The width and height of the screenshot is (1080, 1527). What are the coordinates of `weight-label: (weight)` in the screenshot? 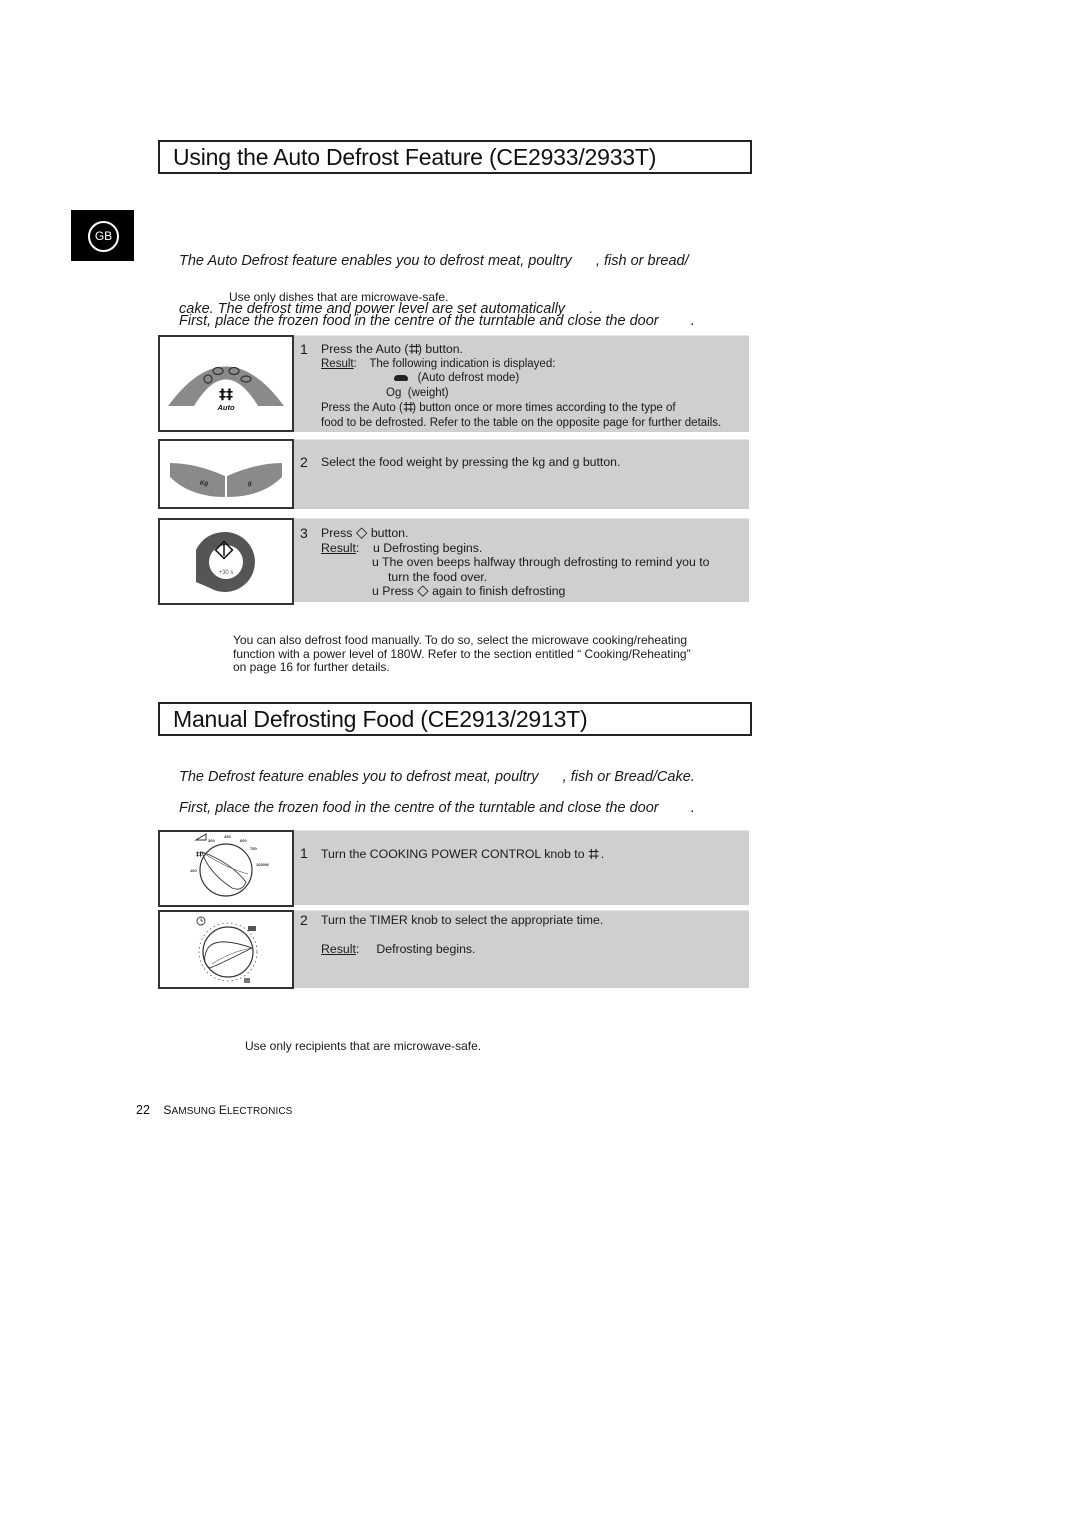 It's located at (428, 392).